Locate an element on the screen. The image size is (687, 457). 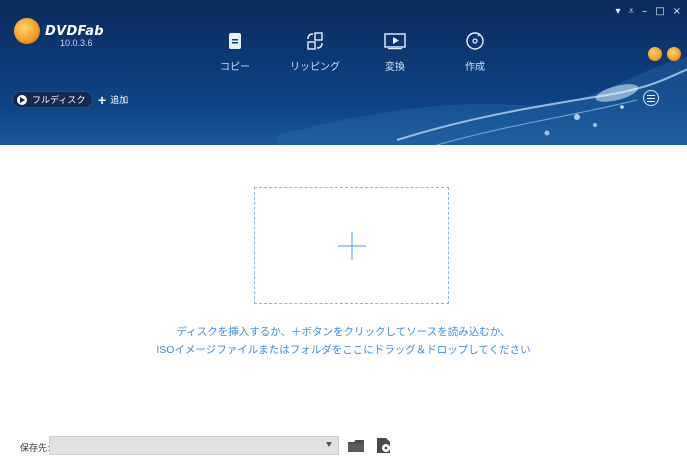
add-source-button: + 追加 is located at coordinates (113, 99).